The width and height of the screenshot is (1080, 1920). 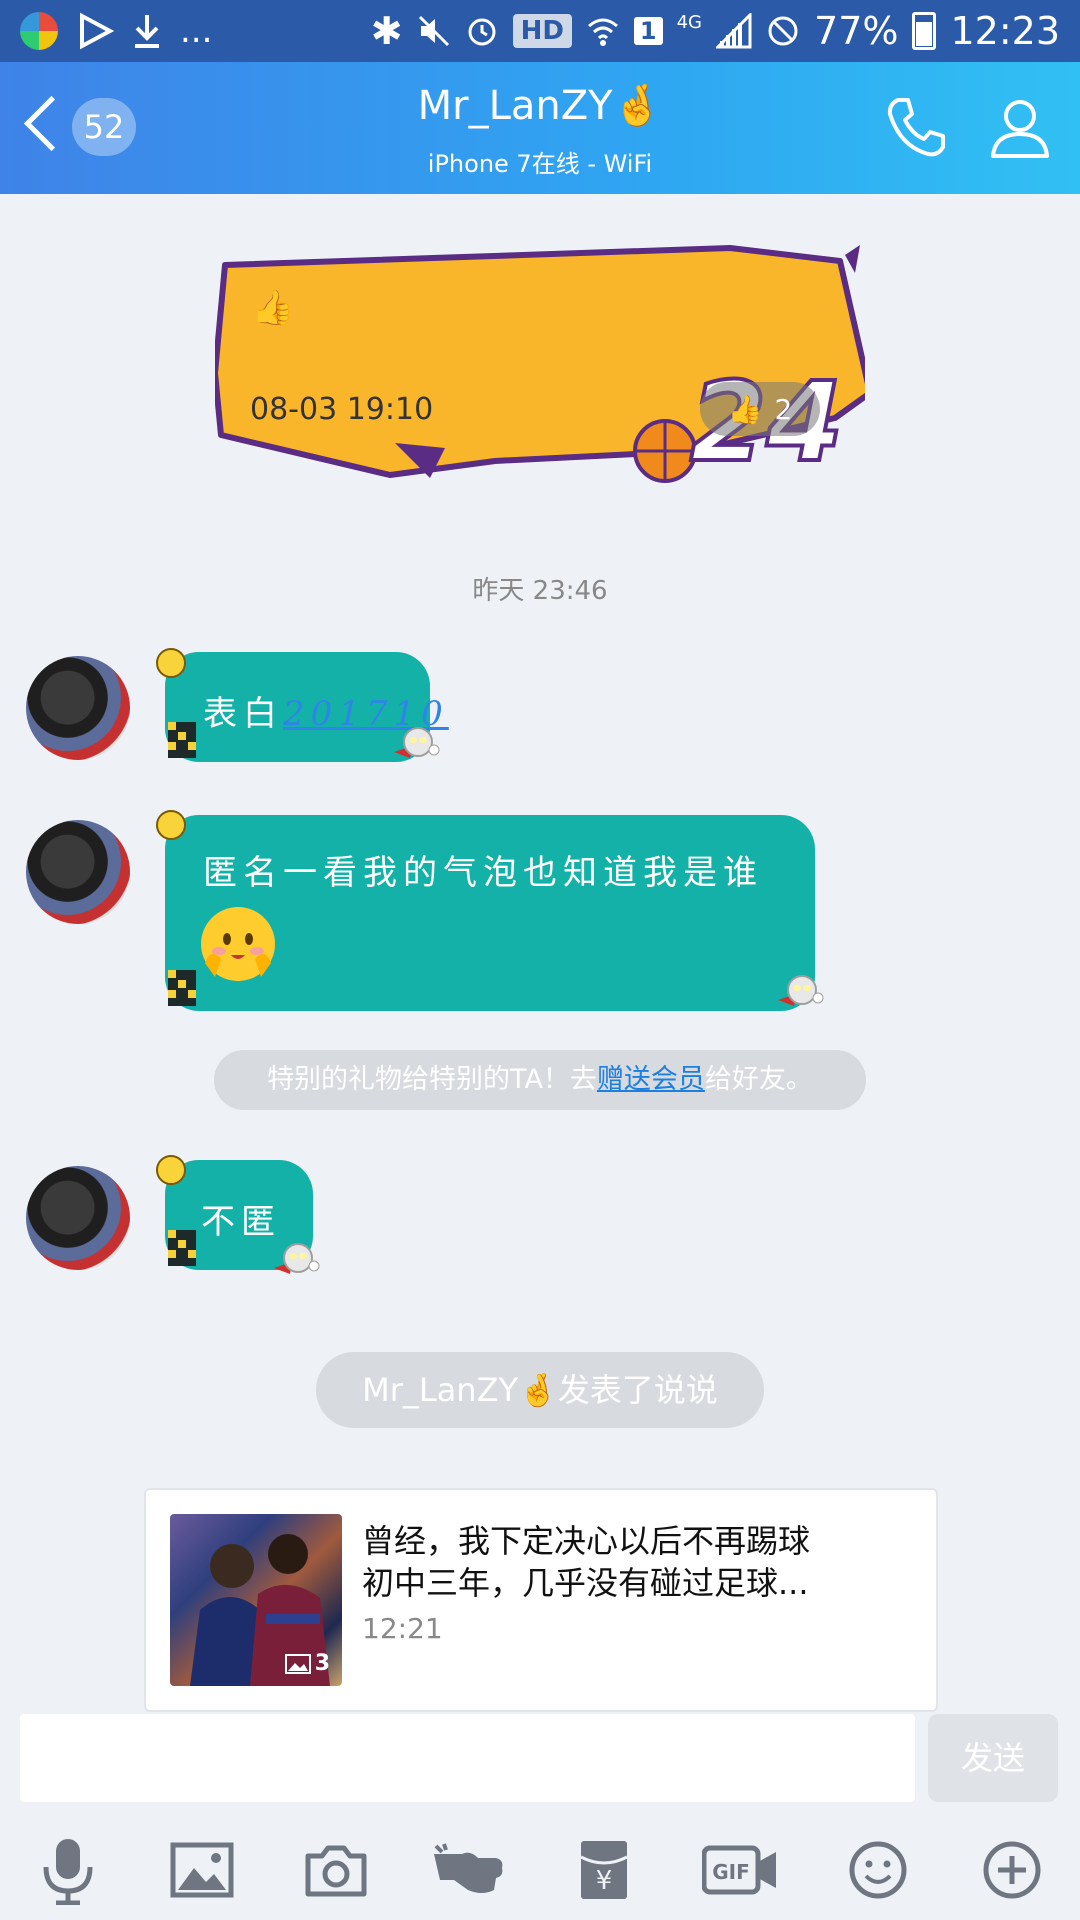 I want to click on sim-badge: 1, so click(x=648, y=31).